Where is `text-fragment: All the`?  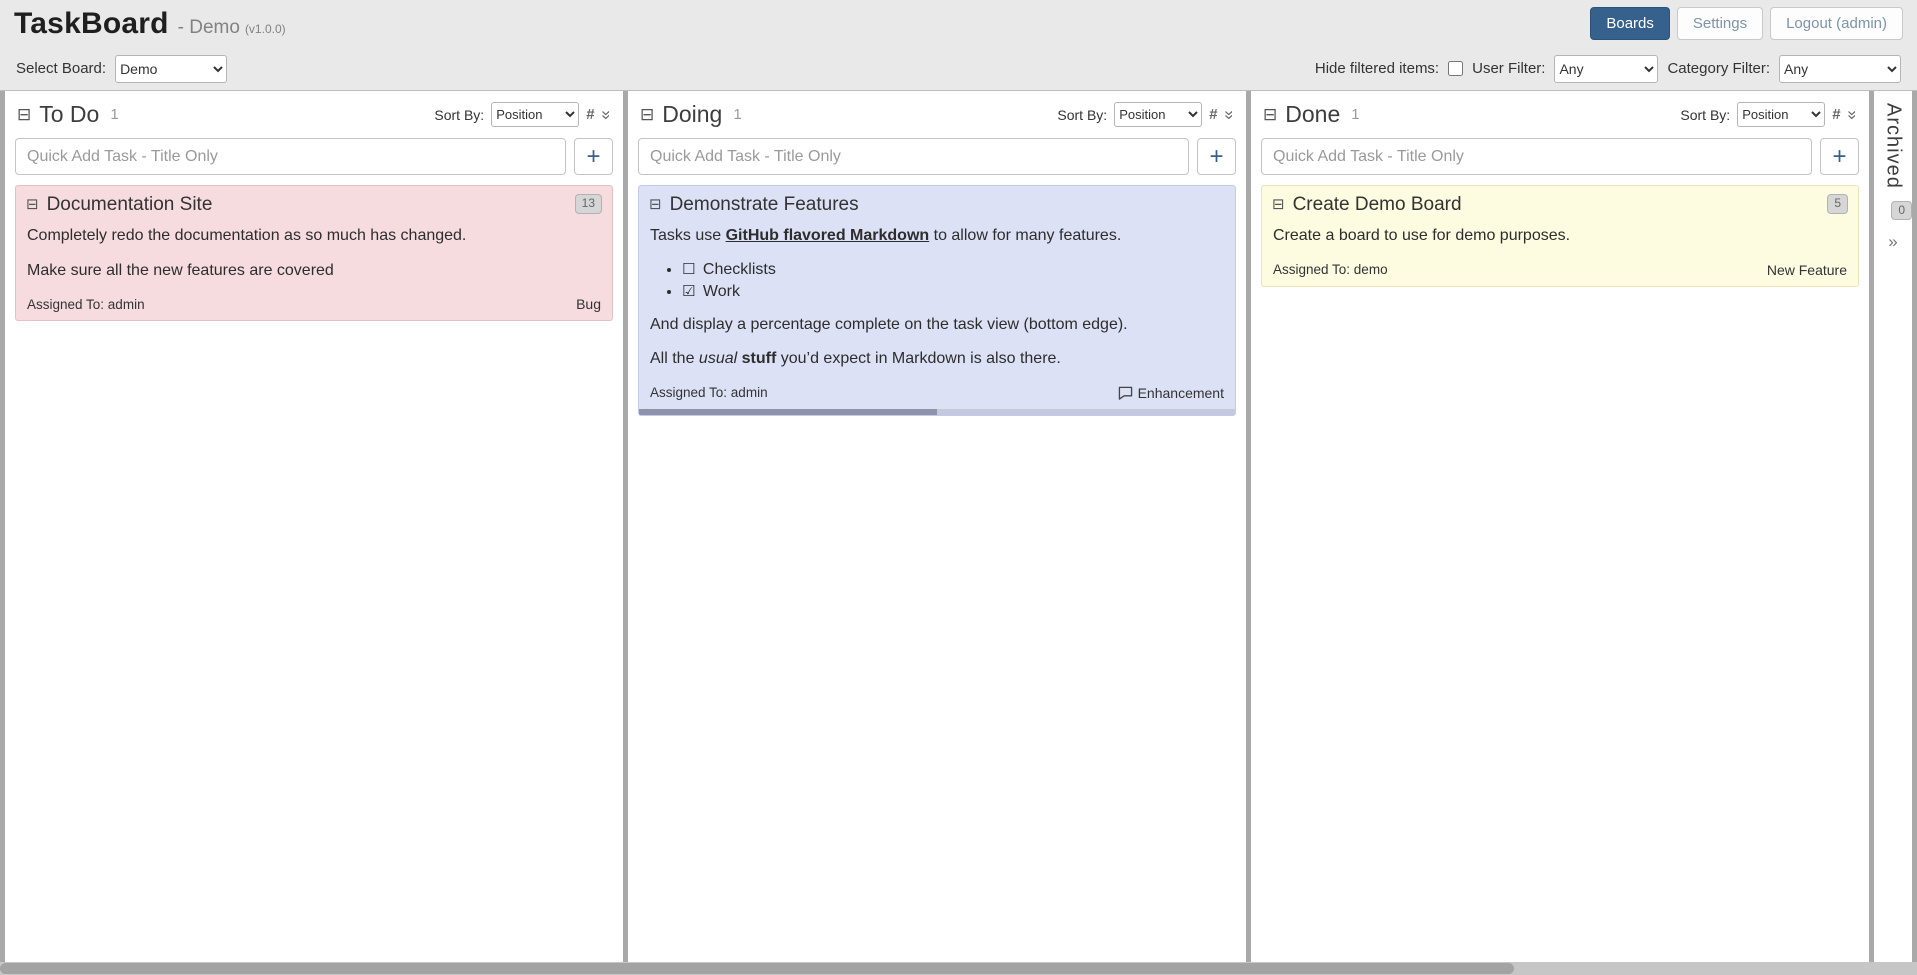 text-fragment: All the is located at coordinates (674, 359).